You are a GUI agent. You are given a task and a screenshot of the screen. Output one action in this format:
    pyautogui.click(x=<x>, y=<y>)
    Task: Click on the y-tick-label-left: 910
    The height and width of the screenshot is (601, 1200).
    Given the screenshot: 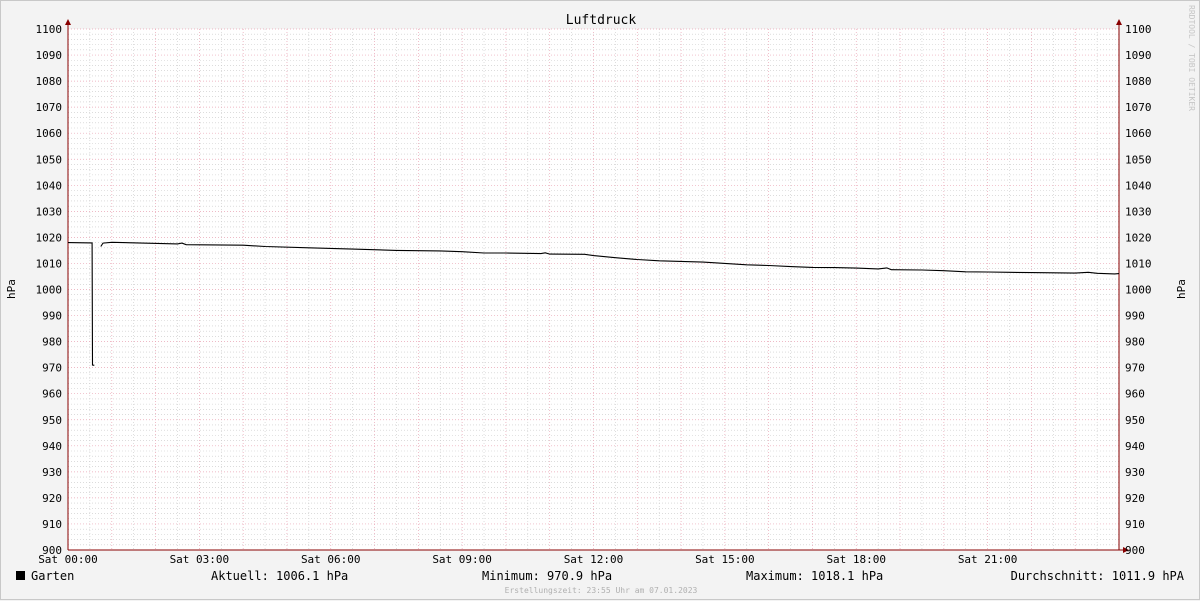 What is the action you would take?
    pyautogui.click(x=52, y=524)
    